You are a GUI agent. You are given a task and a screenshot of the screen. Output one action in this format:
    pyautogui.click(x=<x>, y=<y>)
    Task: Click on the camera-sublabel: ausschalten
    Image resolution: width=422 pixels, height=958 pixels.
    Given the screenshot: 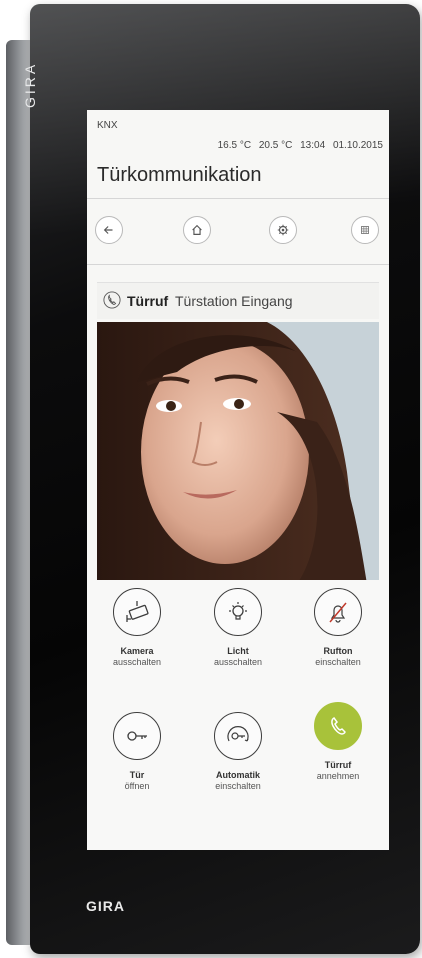 What is the action you would take?
    pyautogui.click(x=137, y=662)
    